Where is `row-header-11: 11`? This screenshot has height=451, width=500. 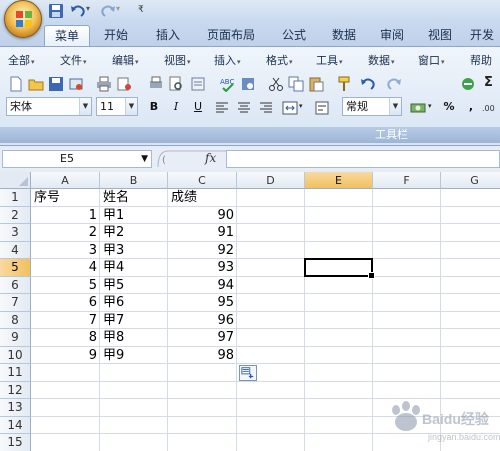
row-header-11: 11 is located at coordinates (15, 373).